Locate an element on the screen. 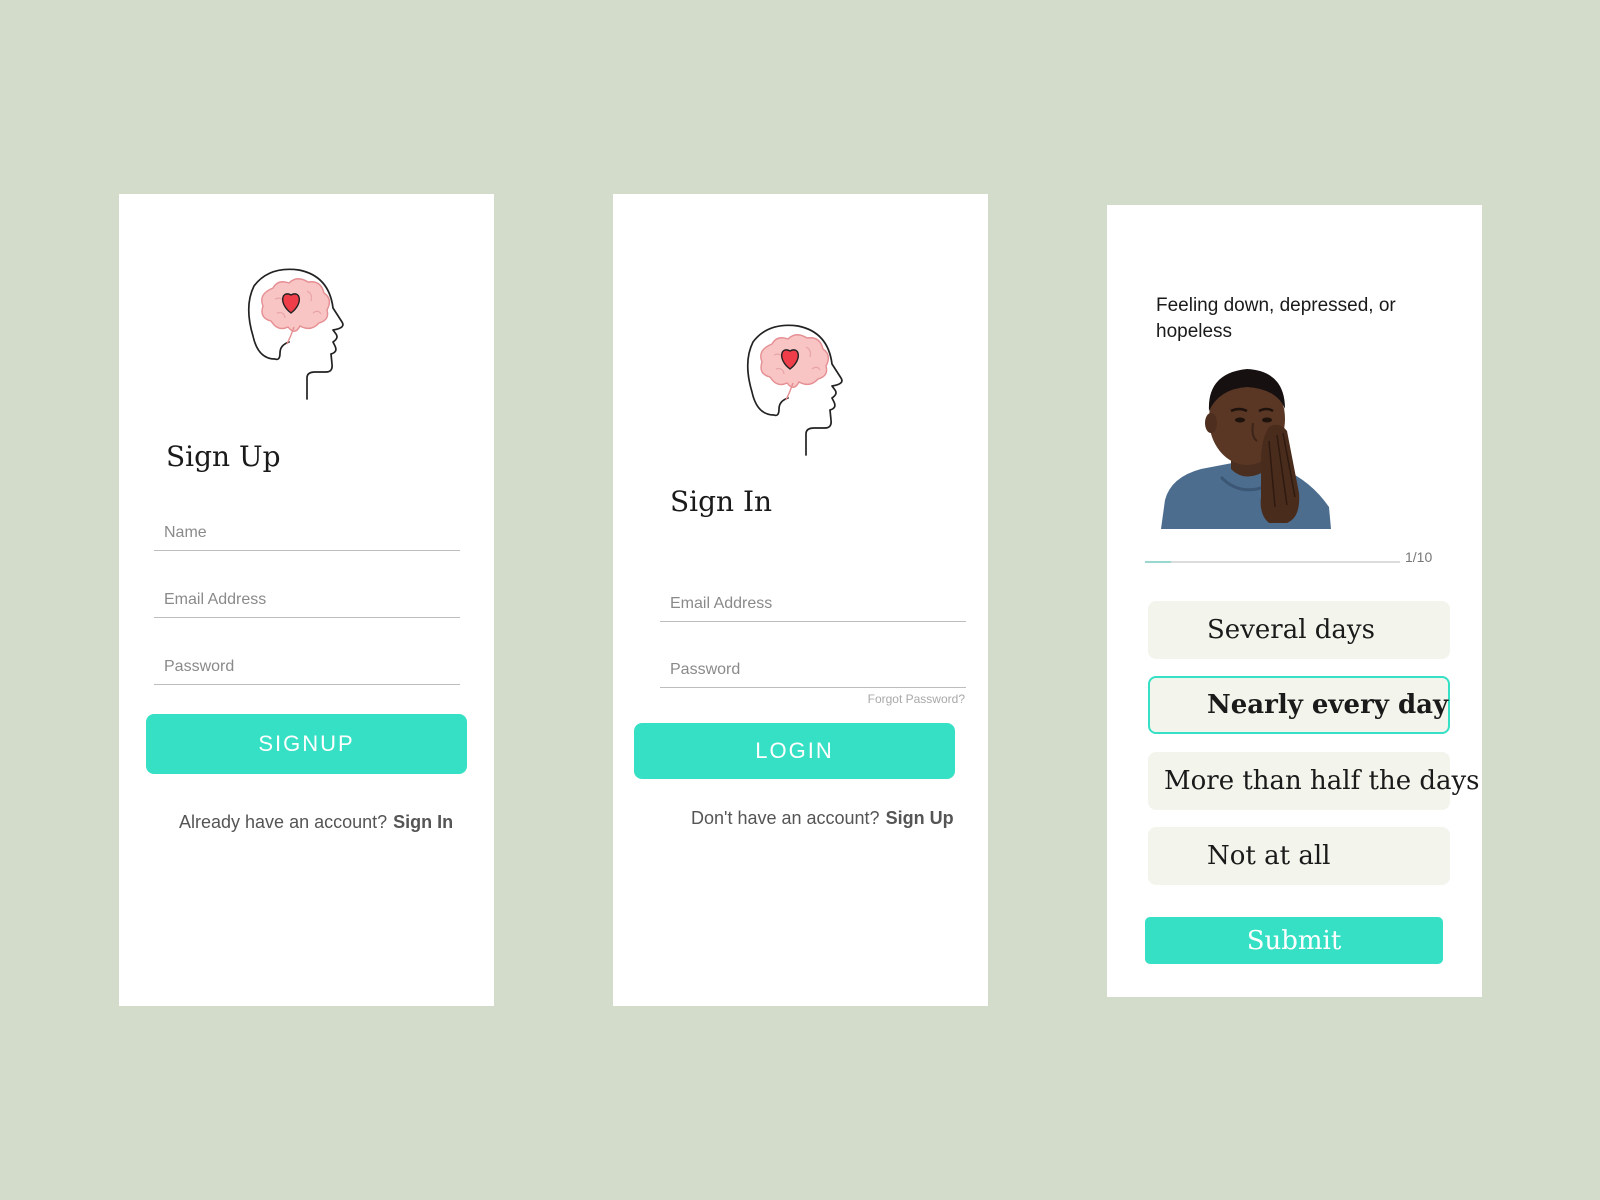  option-label: Nearly every day is located at coordinates (1328, 705).